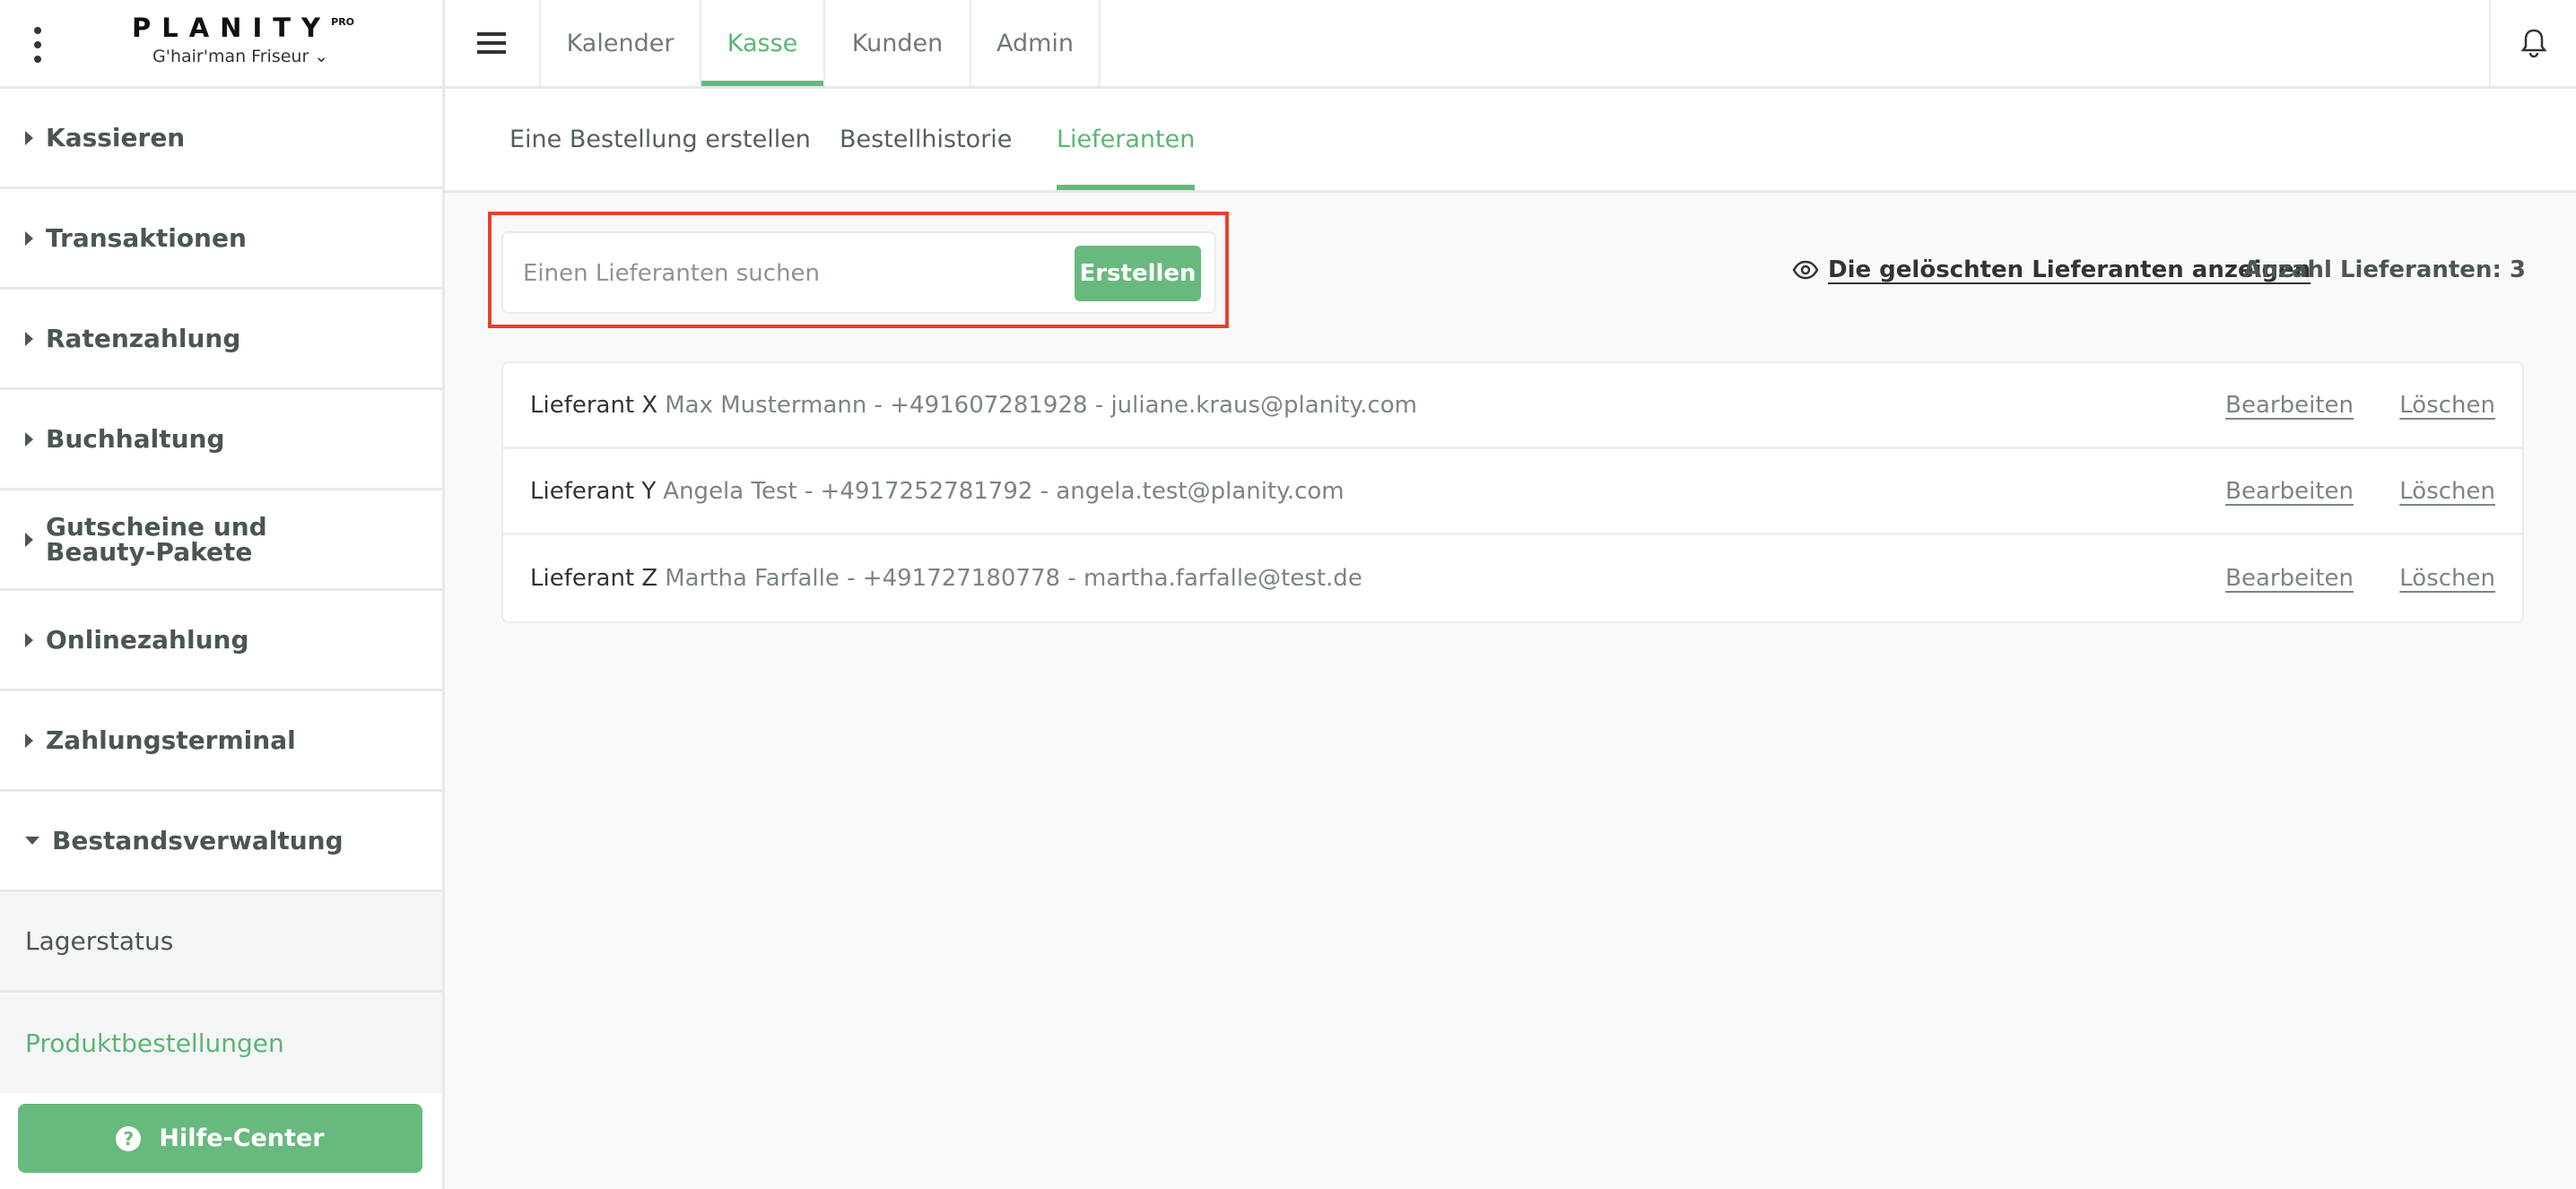 The height and width of the screenshot is (1189, 2576). Describe the element at coordinates (221, 45) in the screenshot. I see `brand-header: PLANITY PRO G'hair'man Friseur ⌄` at that location.